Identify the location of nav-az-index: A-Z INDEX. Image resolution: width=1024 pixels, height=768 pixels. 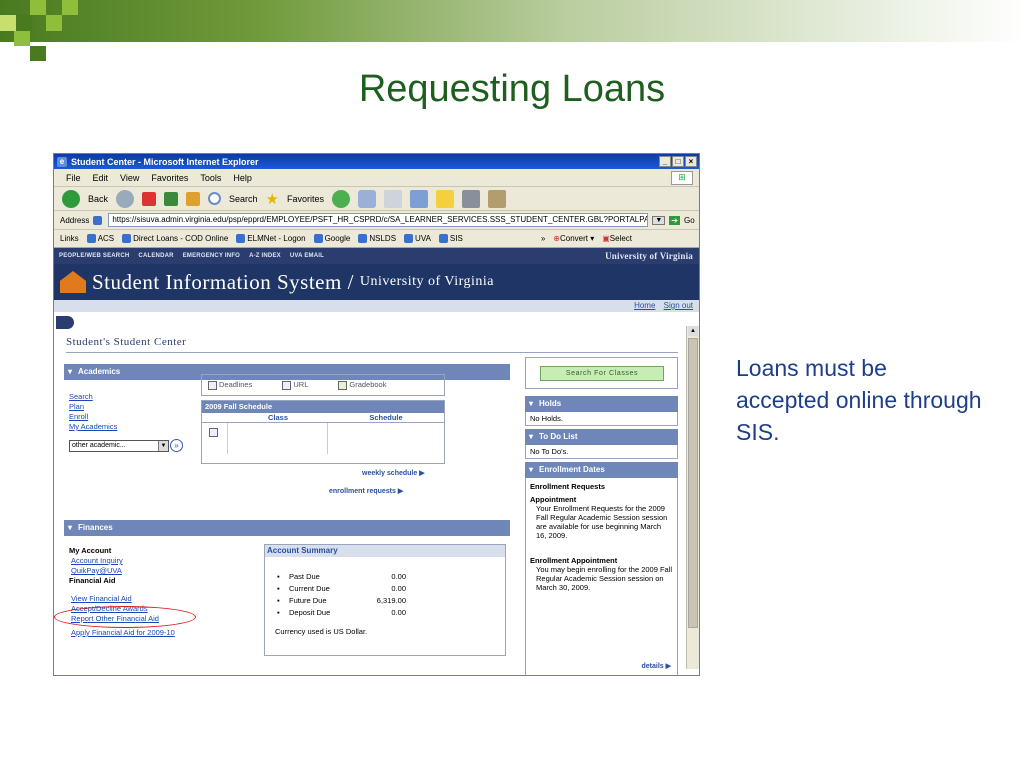
(265, 256).